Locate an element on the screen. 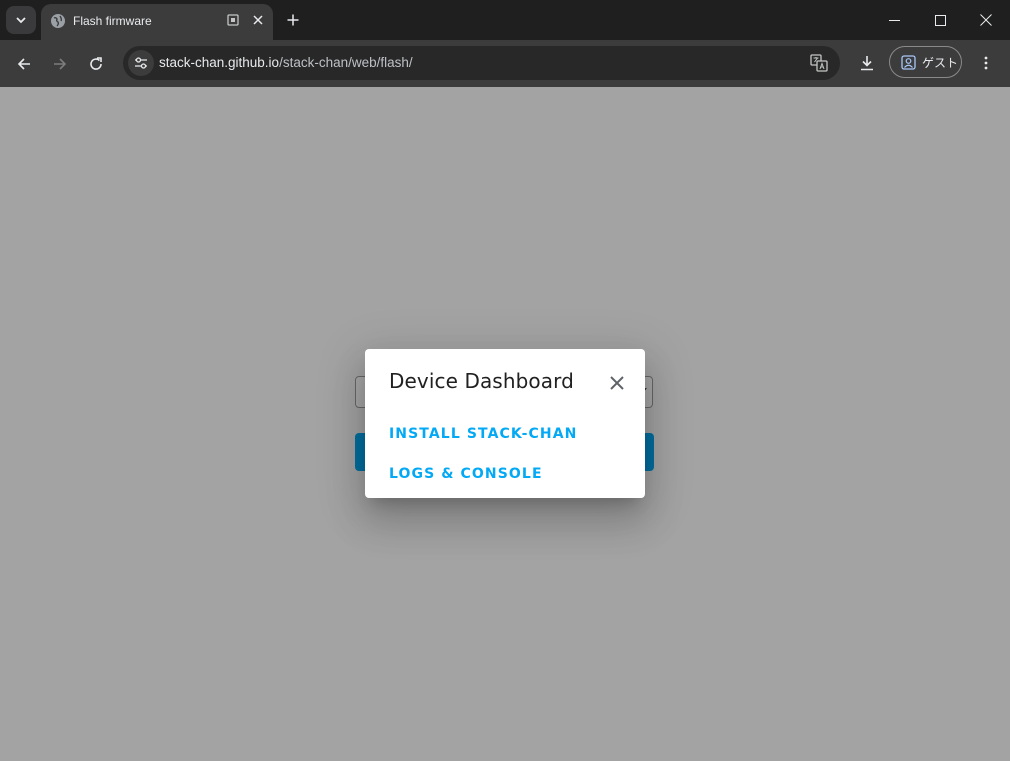  dialog-title: Device Dashboard is located at coordinates (481, 381).